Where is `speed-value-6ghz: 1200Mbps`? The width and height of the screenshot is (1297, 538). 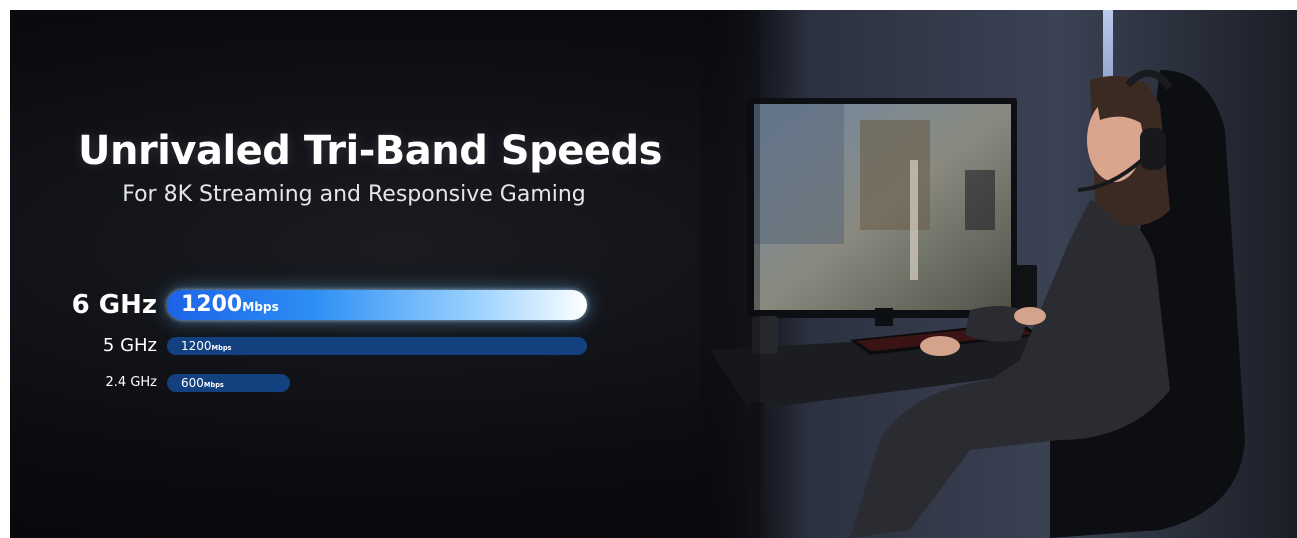
speed-value-6ghz: 1200Mbps is located at coordinates (230, 306).